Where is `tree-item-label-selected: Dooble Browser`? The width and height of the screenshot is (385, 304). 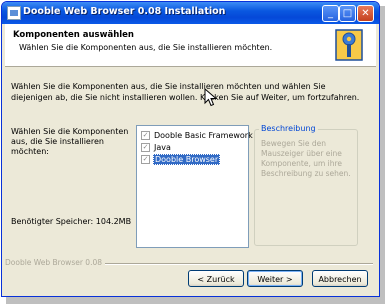
tree-item-label-selected: Dooble Browser is located at coordinates (187, 159).